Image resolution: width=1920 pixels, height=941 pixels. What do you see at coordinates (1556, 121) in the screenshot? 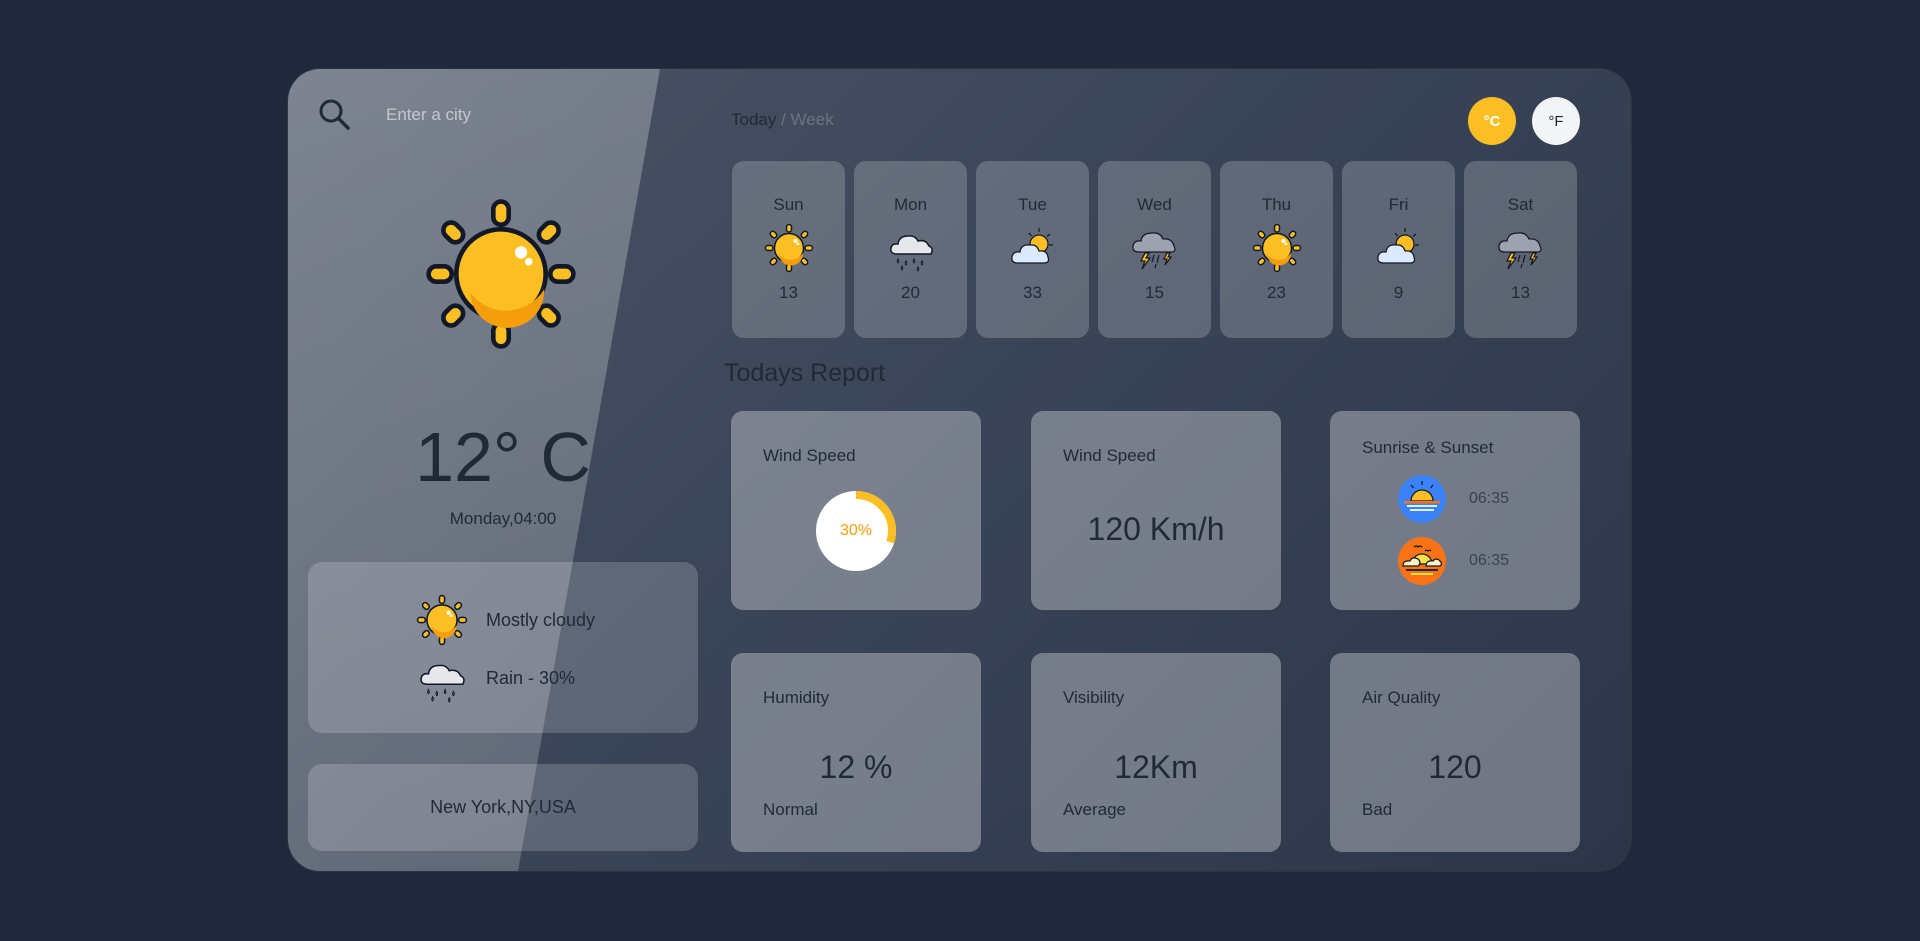
I see `fahrenheit-button: °F` at bounding box center [1556, 121].